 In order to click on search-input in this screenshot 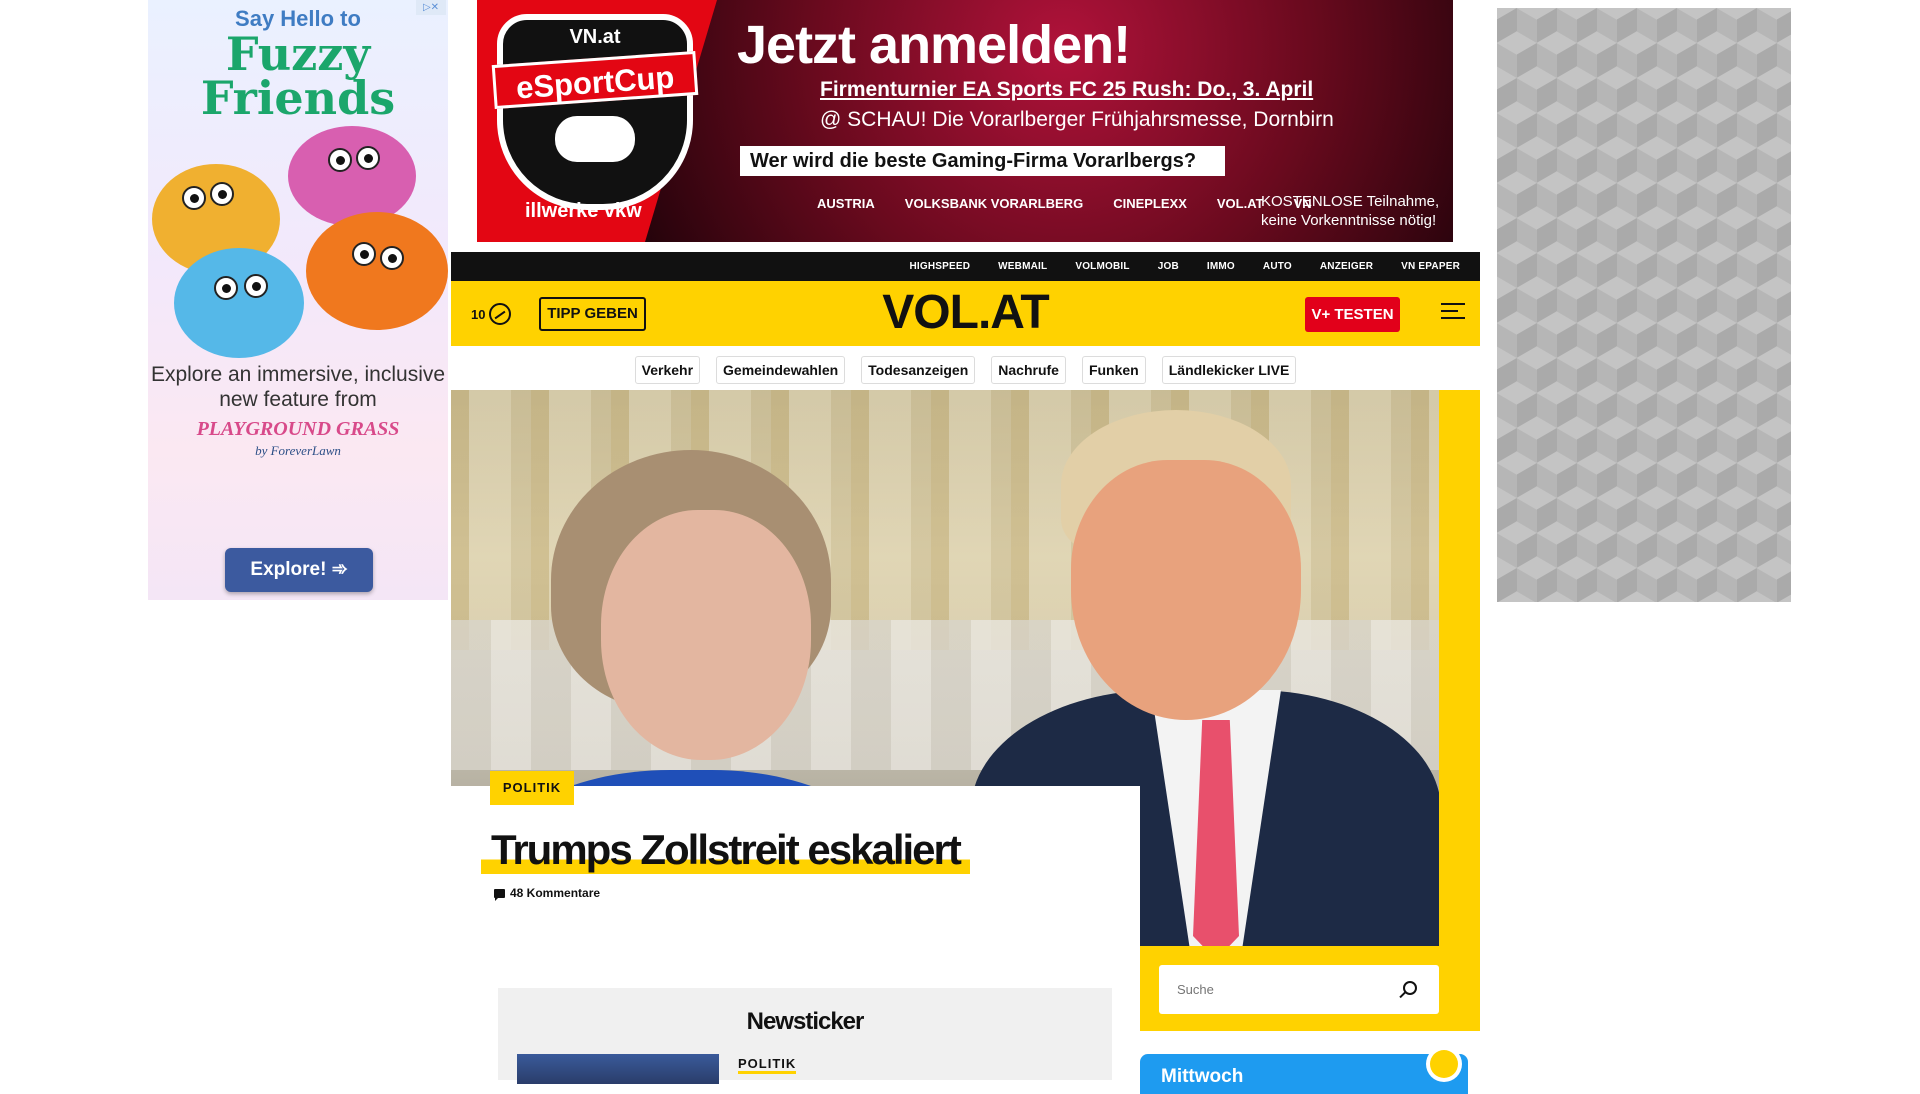, I will do `click(1269, 989)`.